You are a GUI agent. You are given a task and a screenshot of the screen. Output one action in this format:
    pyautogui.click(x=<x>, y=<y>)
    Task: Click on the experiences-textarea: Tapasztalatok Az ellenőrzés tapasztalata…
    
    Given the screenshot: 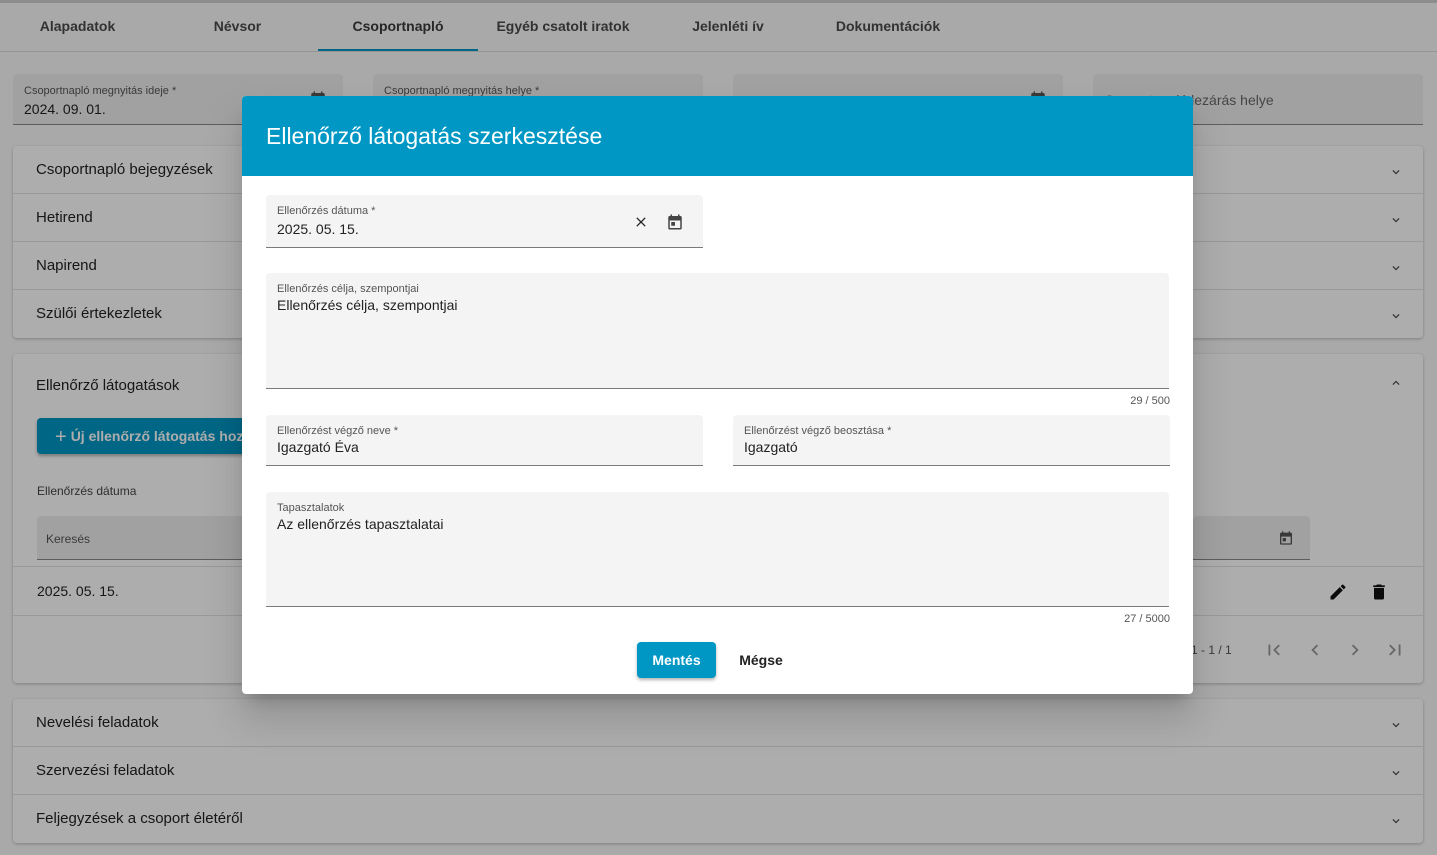 What is the action you would take?
    pyautogui.click(x=717, y=549)
    